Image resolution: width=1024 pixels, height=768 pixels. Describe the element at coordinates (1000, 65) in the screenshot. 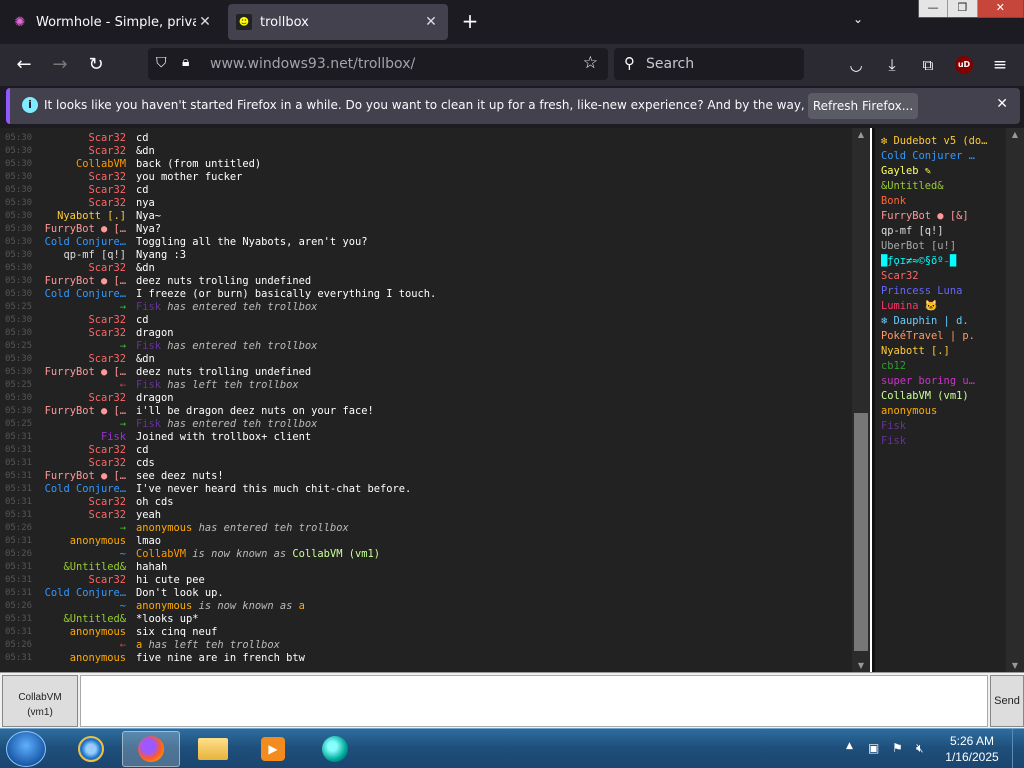

I see `menu-icon: ≡` at that location.